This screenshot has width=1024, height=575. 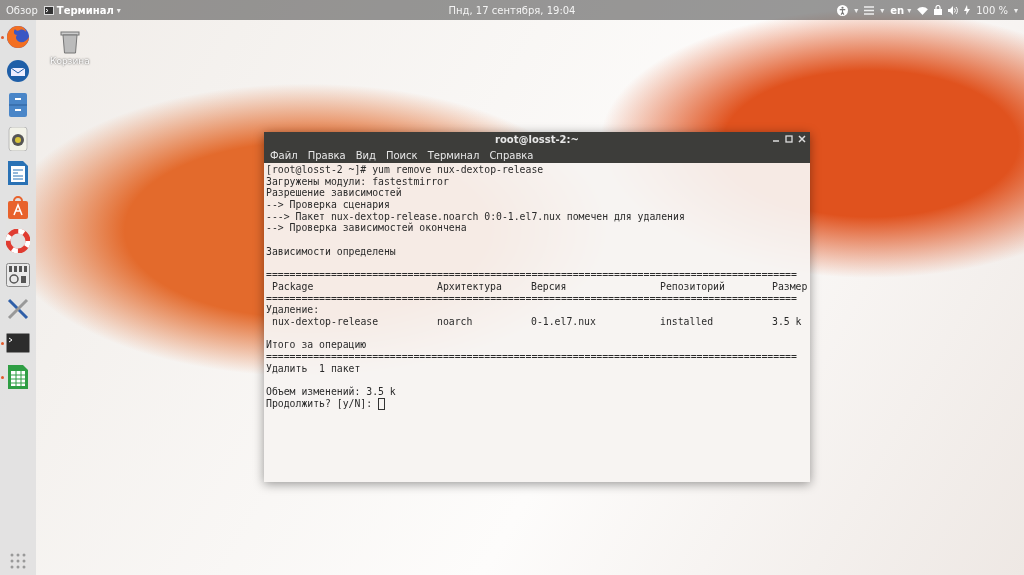 What do you see at coordinates (317, 345) in the screenshot?
I see `output-line: Итого за операцию` at bounding box center [317, 345].